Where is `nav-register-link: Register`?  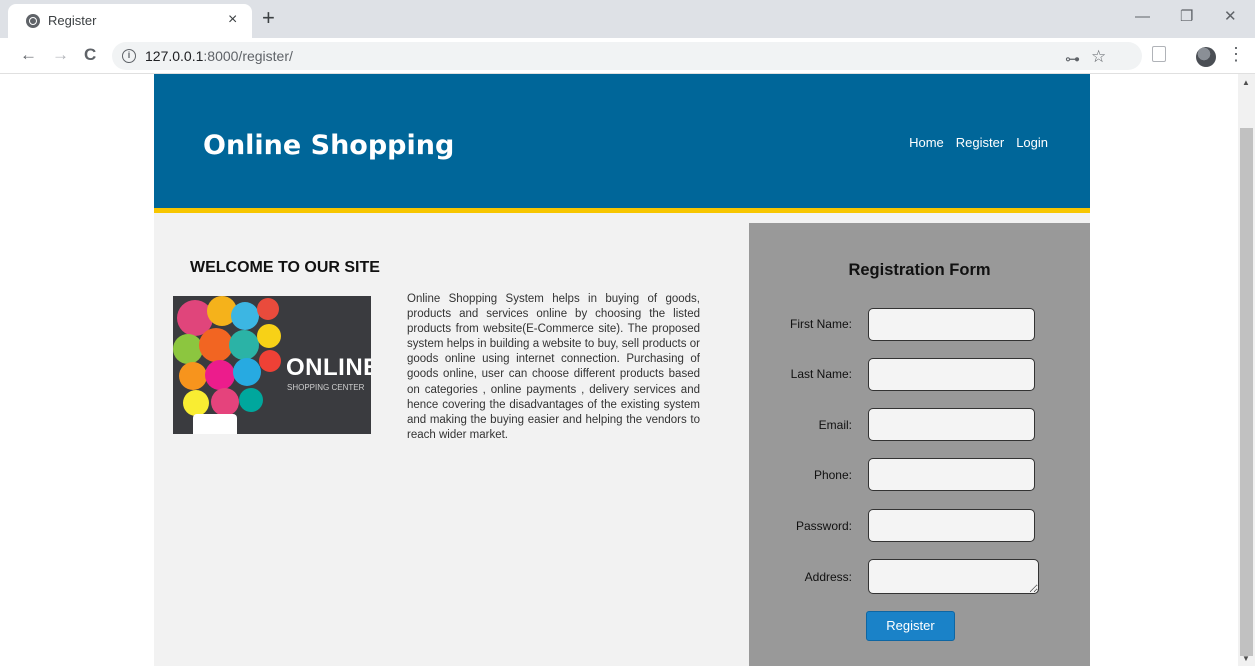
nav-register-link: Register is located at coordinates (980, 142).